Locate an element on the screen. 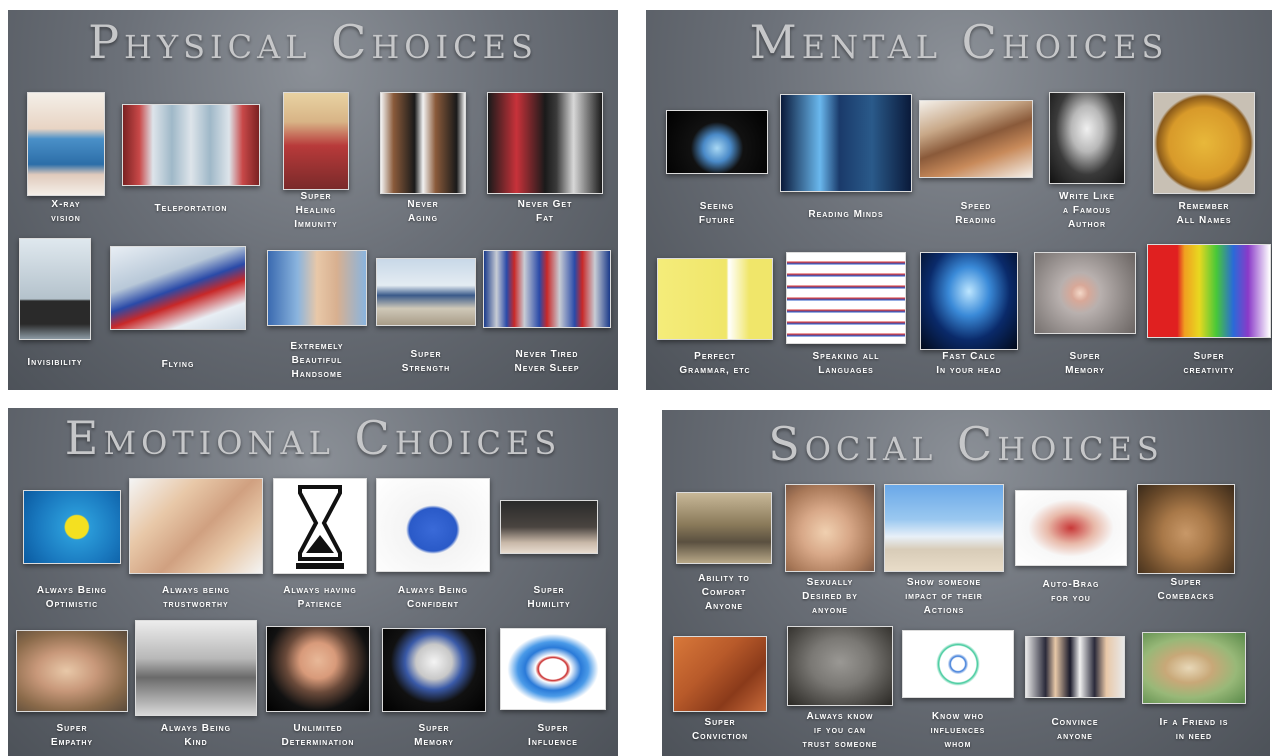  choice-caption: Super Humility is located at coordinates (549, 597).